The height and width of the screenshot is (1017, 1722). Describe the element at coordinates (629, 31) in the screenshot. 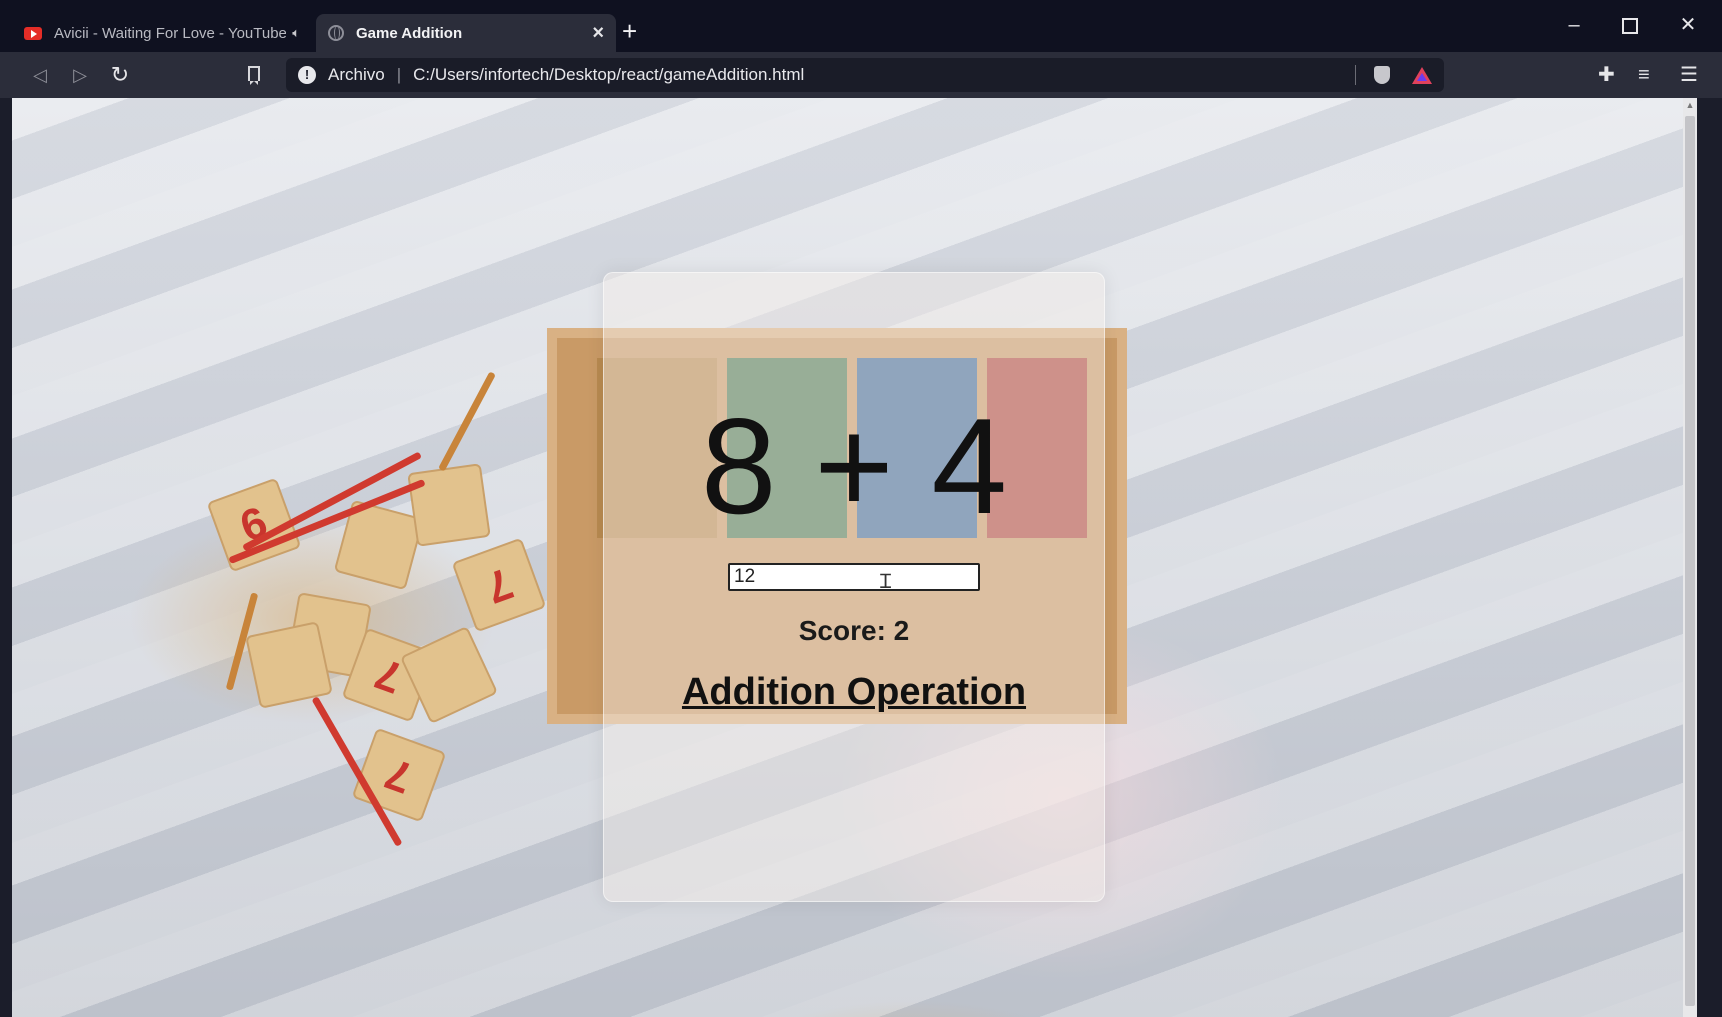

I see `new-tab-icon: +` at that location.